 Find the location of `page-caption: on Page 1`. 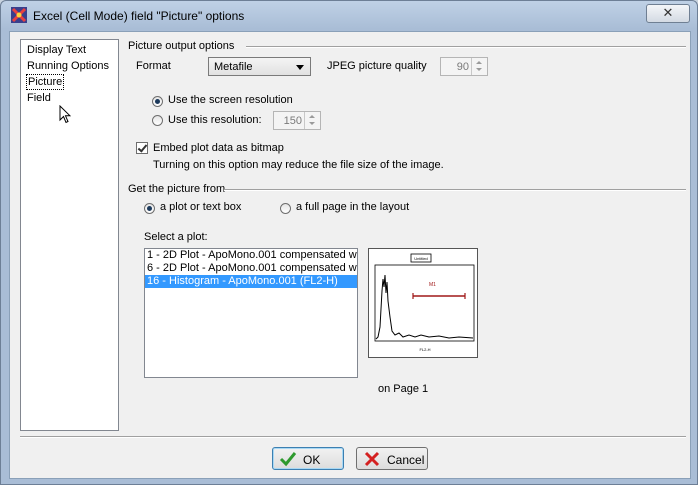

page-caption: on Page 1 is located at coordinates (403, 389).